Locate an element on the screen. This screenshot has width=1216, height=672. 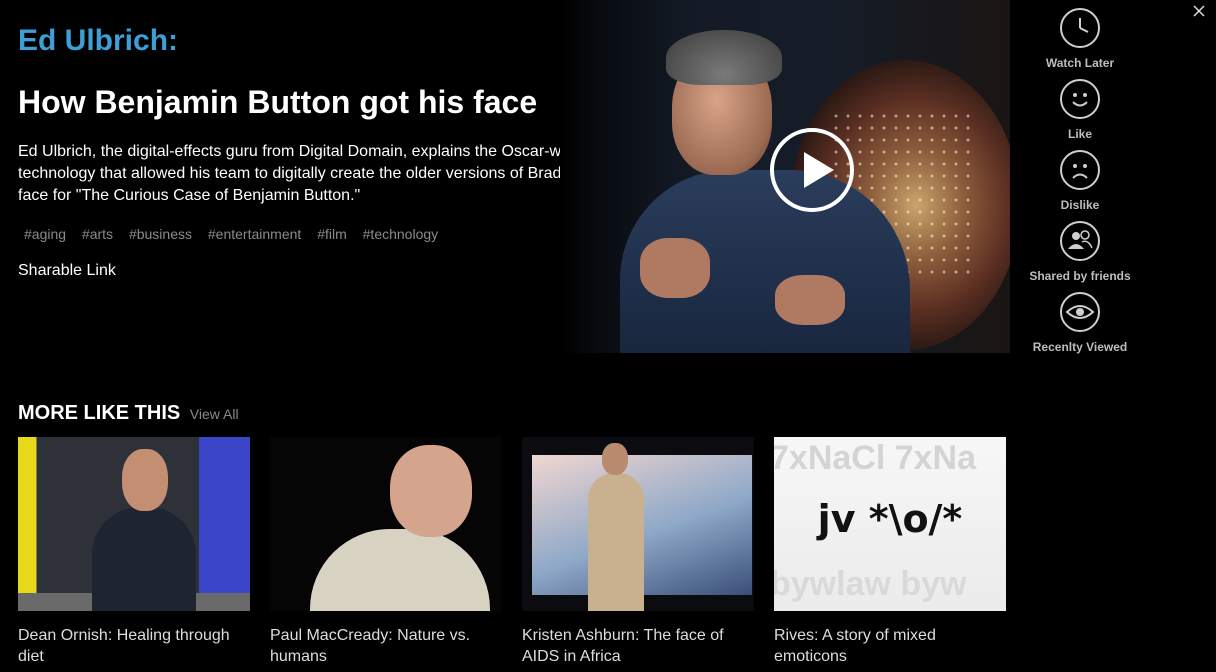
eye-icon is located at coordinates (1080, 312).